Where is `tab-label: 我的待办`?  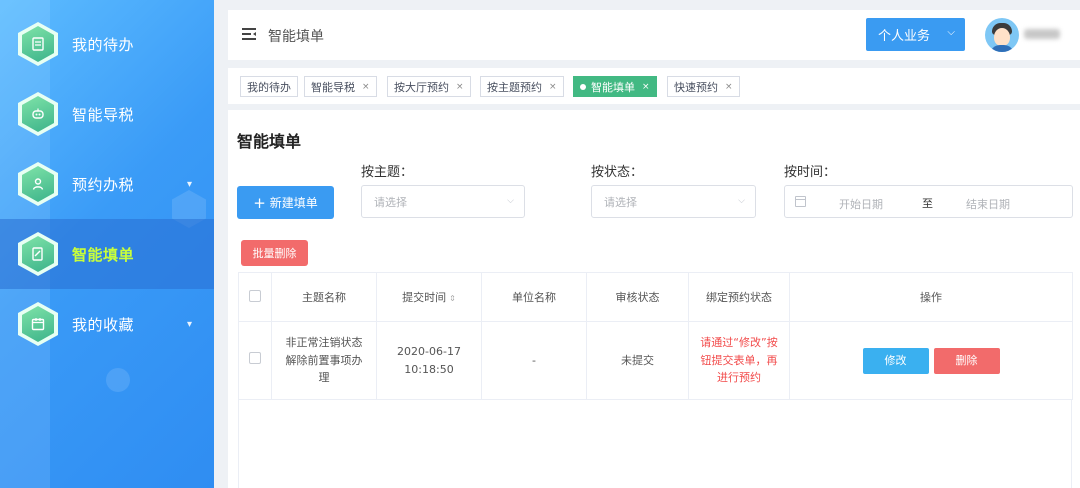 tab-label: 我的待办 is located at coordinates (269, 87).